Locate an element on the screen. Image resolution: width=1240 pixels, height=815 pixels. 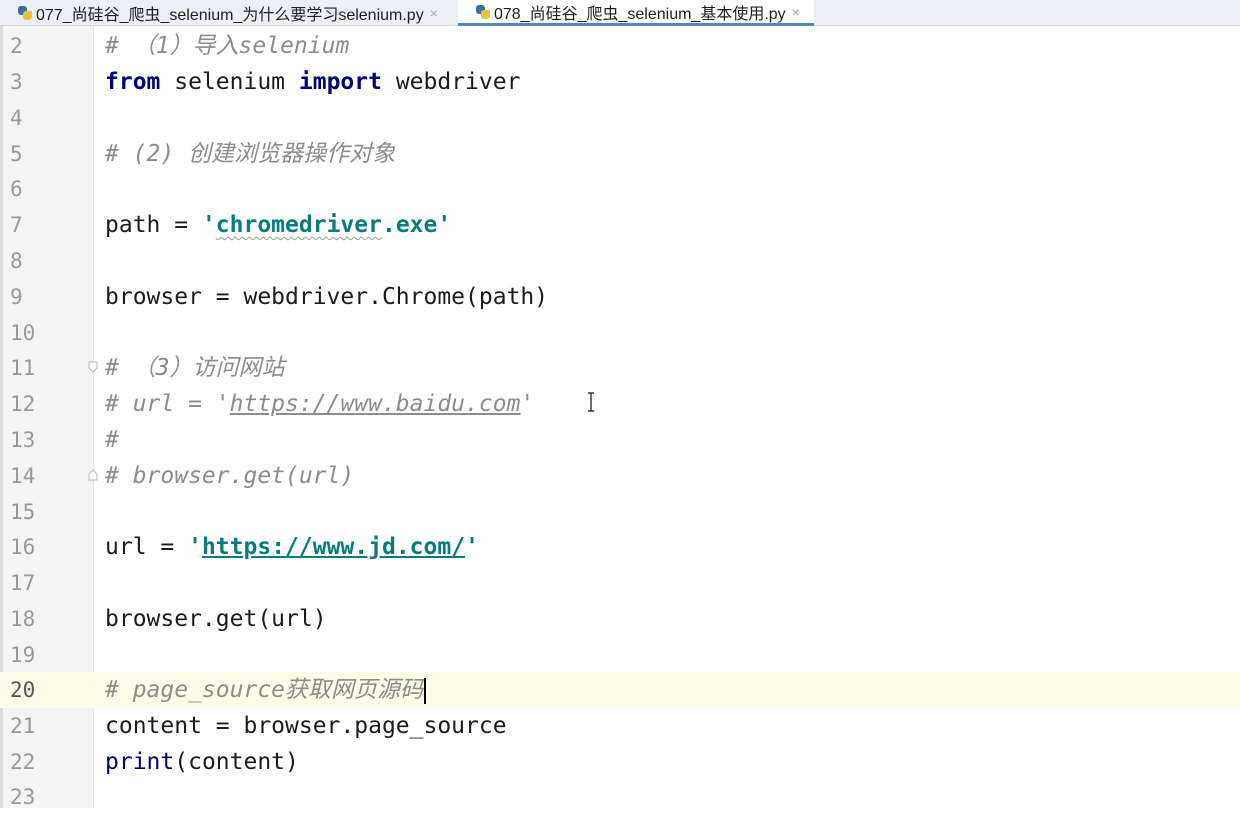
line-number: 18 is located at coordinates (23, 619).